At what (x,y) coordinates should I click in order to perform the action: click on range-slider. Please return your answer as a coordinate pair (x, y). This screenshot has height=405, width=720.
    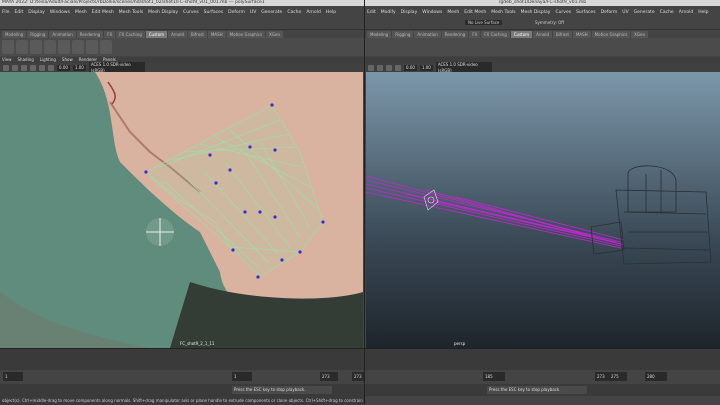
    Looking at the image, I should click on (182, 377).